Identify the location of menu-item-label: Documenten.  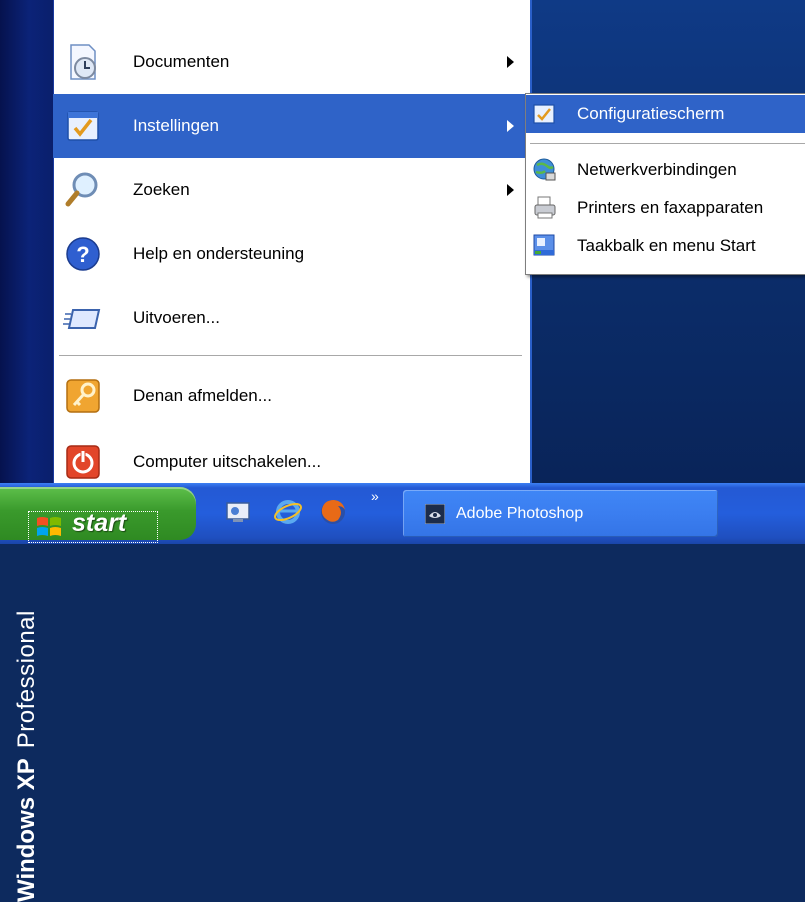
(181, 61).